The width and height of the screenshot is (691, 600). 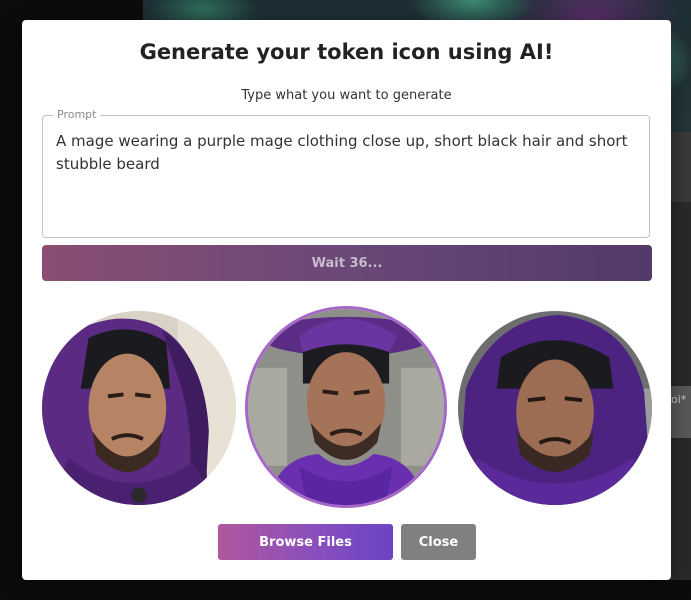 I want to click on modal-title: Generate your token icon using AI!, so click(x=346, y=52).